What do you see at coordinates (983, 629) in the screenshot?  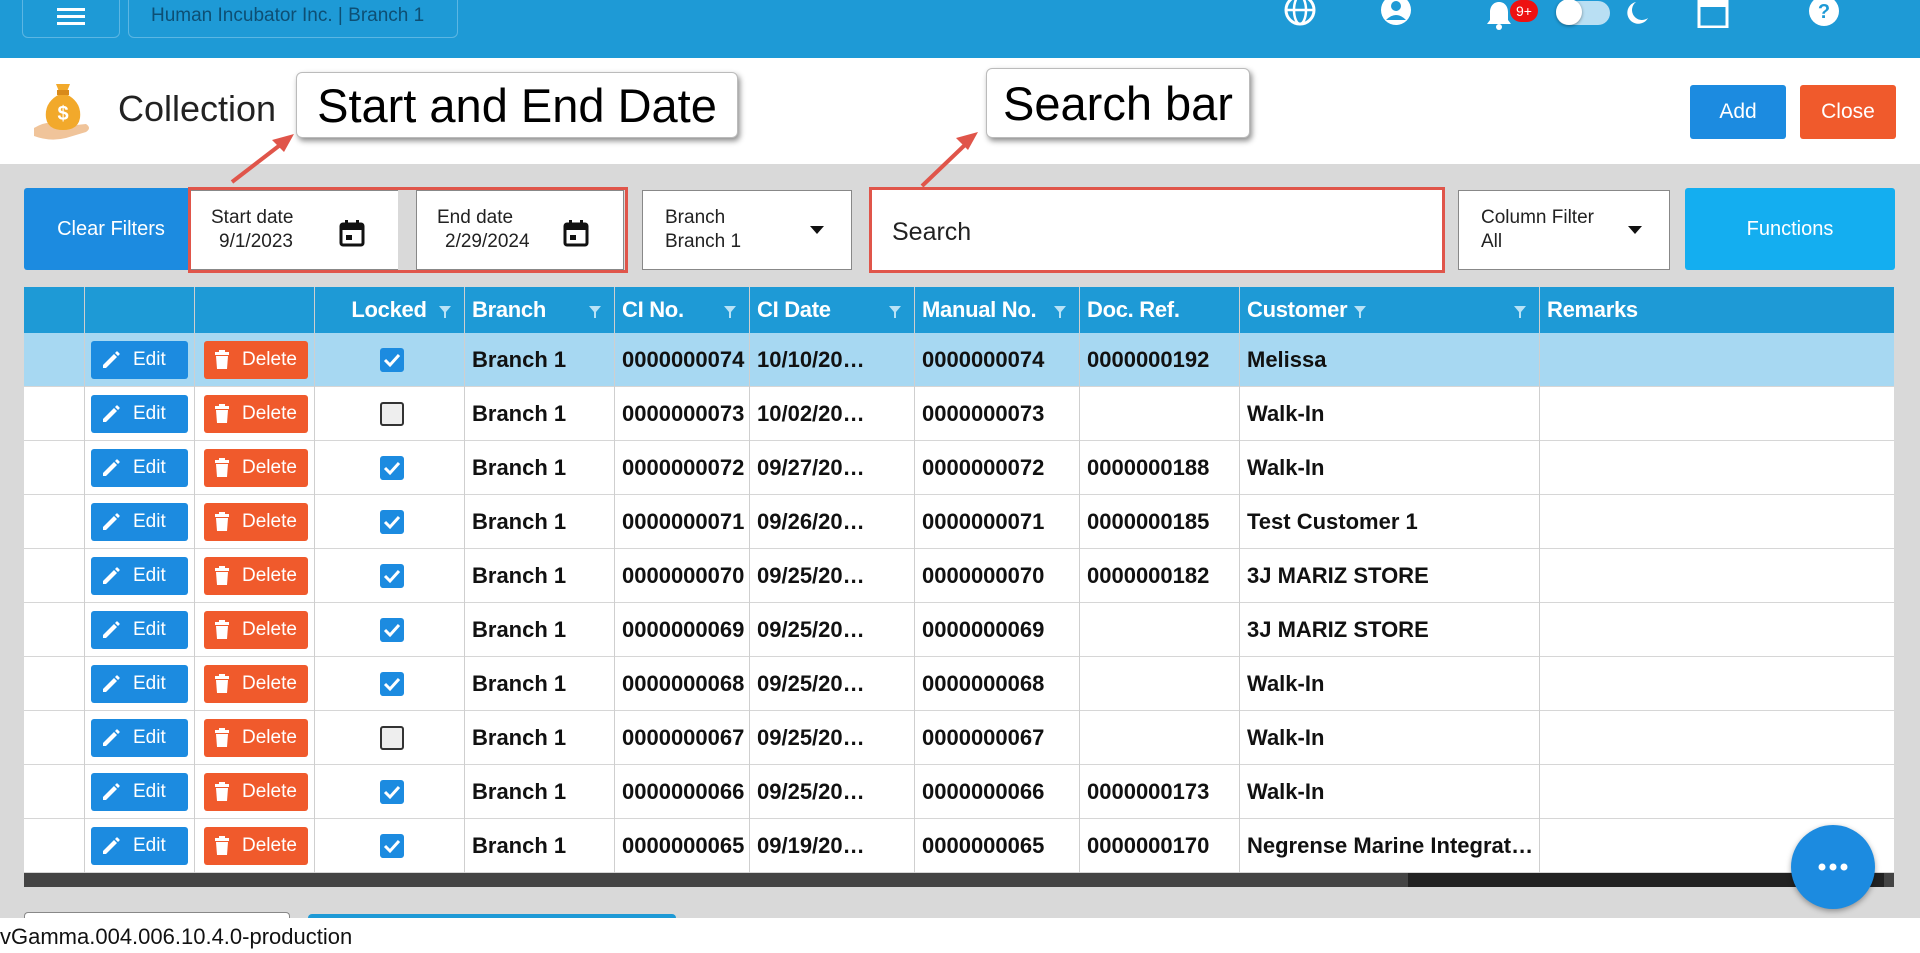 I see `cell-manual-no: 0000000069` at bounding box center [983, 629].